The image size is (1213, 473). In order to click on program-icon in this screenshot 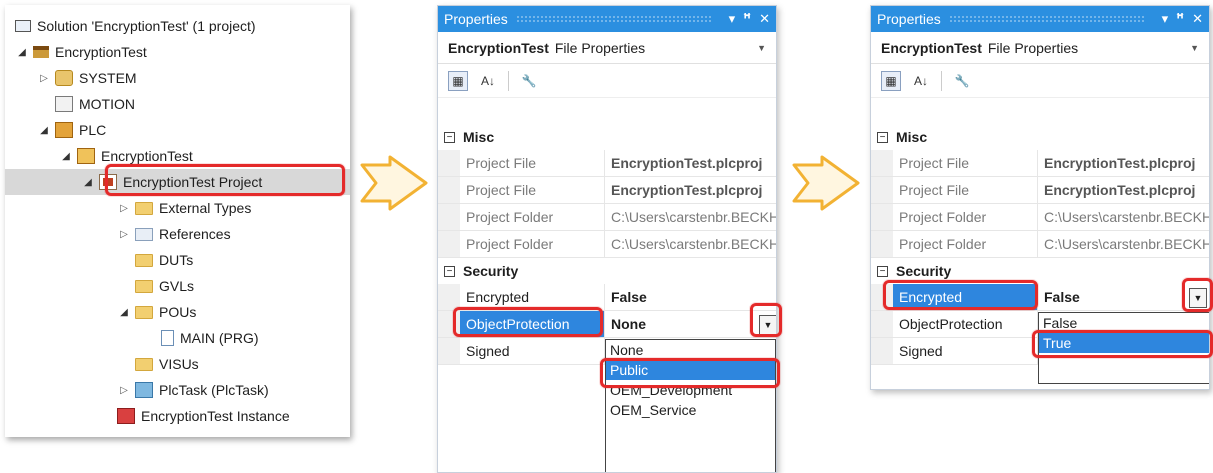, I will do `click(167, 338)`.